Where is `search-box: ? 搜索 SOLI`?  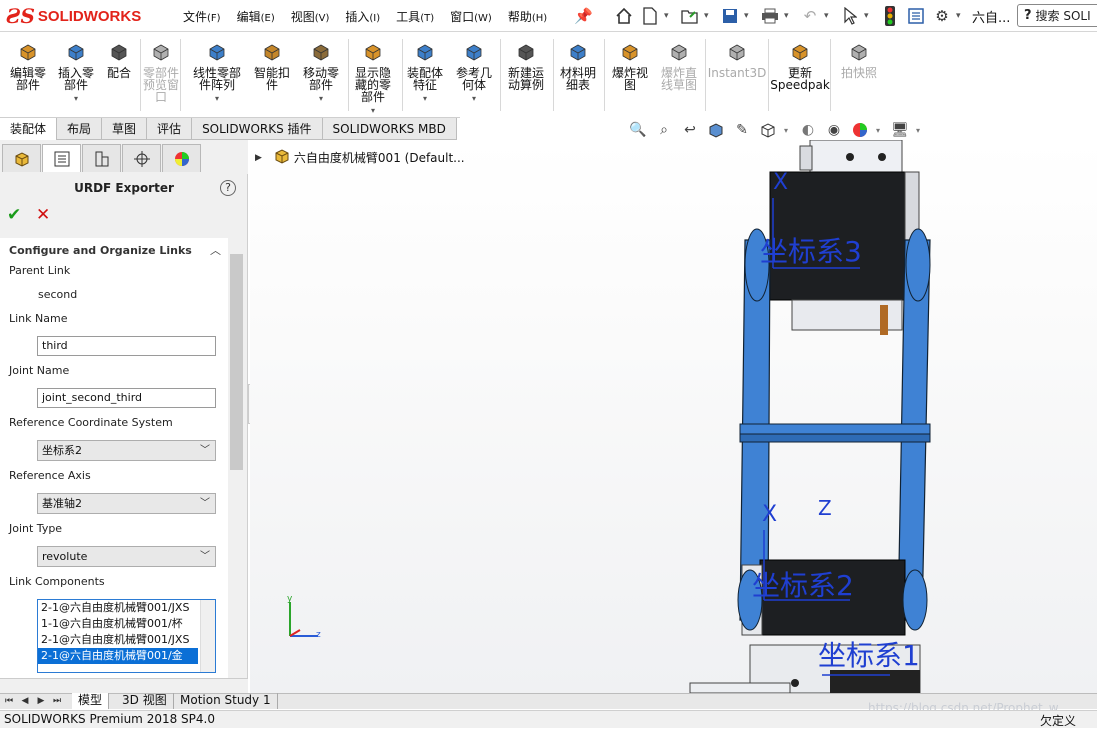 search-box: ? 搜索 SOLI is located at coordinates (1057, 15).